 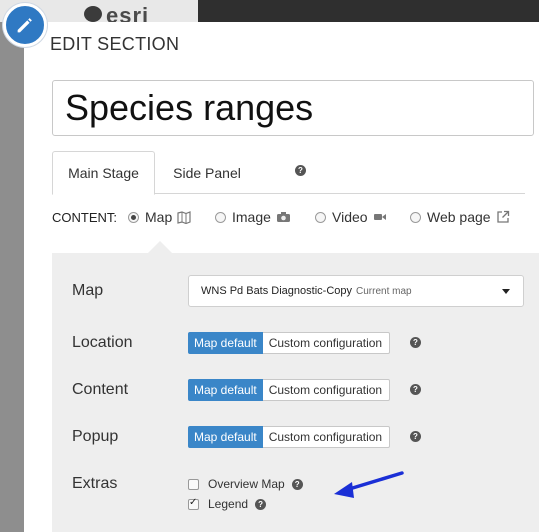 What do you see at coordinates (261, 504) in the screenshot?
I see `legend-help-icon: ?` at bounding box center [261, 504].